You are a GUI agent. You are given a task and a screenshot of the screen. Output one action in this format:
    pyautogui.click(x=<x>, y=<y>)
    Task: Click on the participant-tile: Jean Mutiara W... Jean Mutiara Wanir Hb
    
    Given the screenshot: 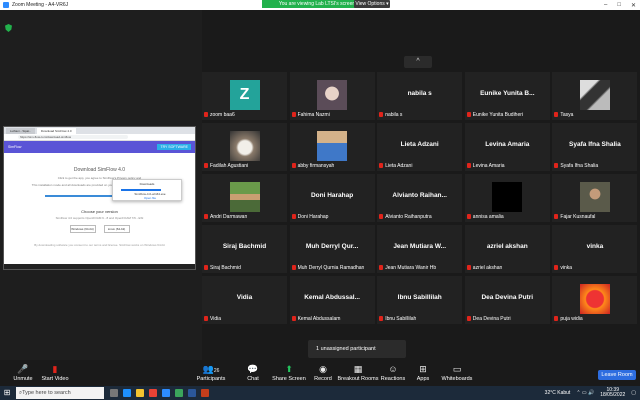 What is the action you would take?
    pyautogui.click(x=420, y=249)
    